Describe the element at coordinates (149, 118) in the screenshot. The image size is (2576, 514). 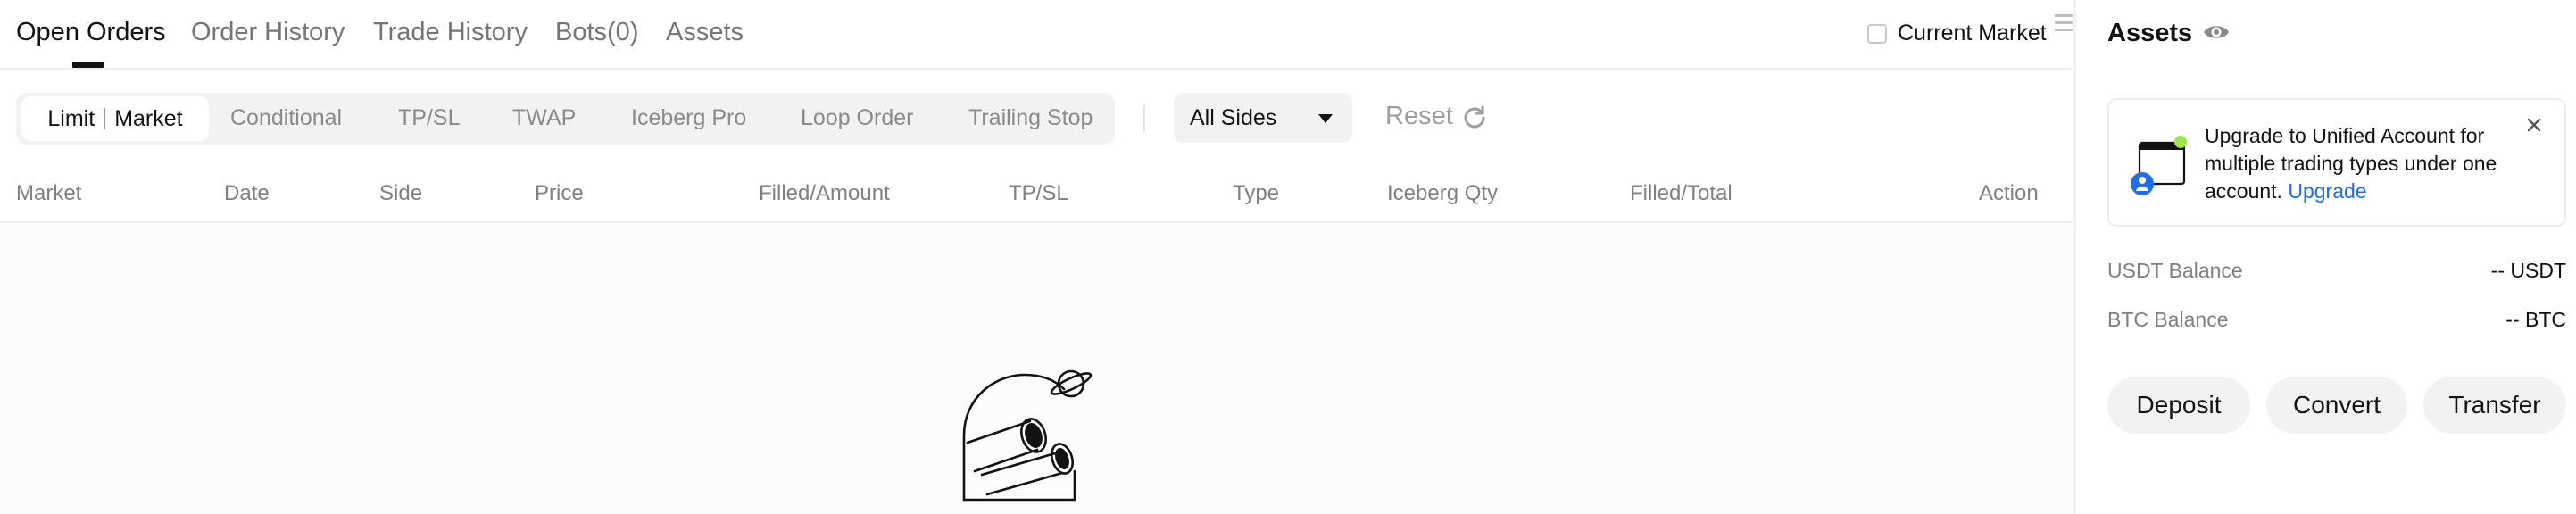
I see `order-type-market-label: Market` at that location.